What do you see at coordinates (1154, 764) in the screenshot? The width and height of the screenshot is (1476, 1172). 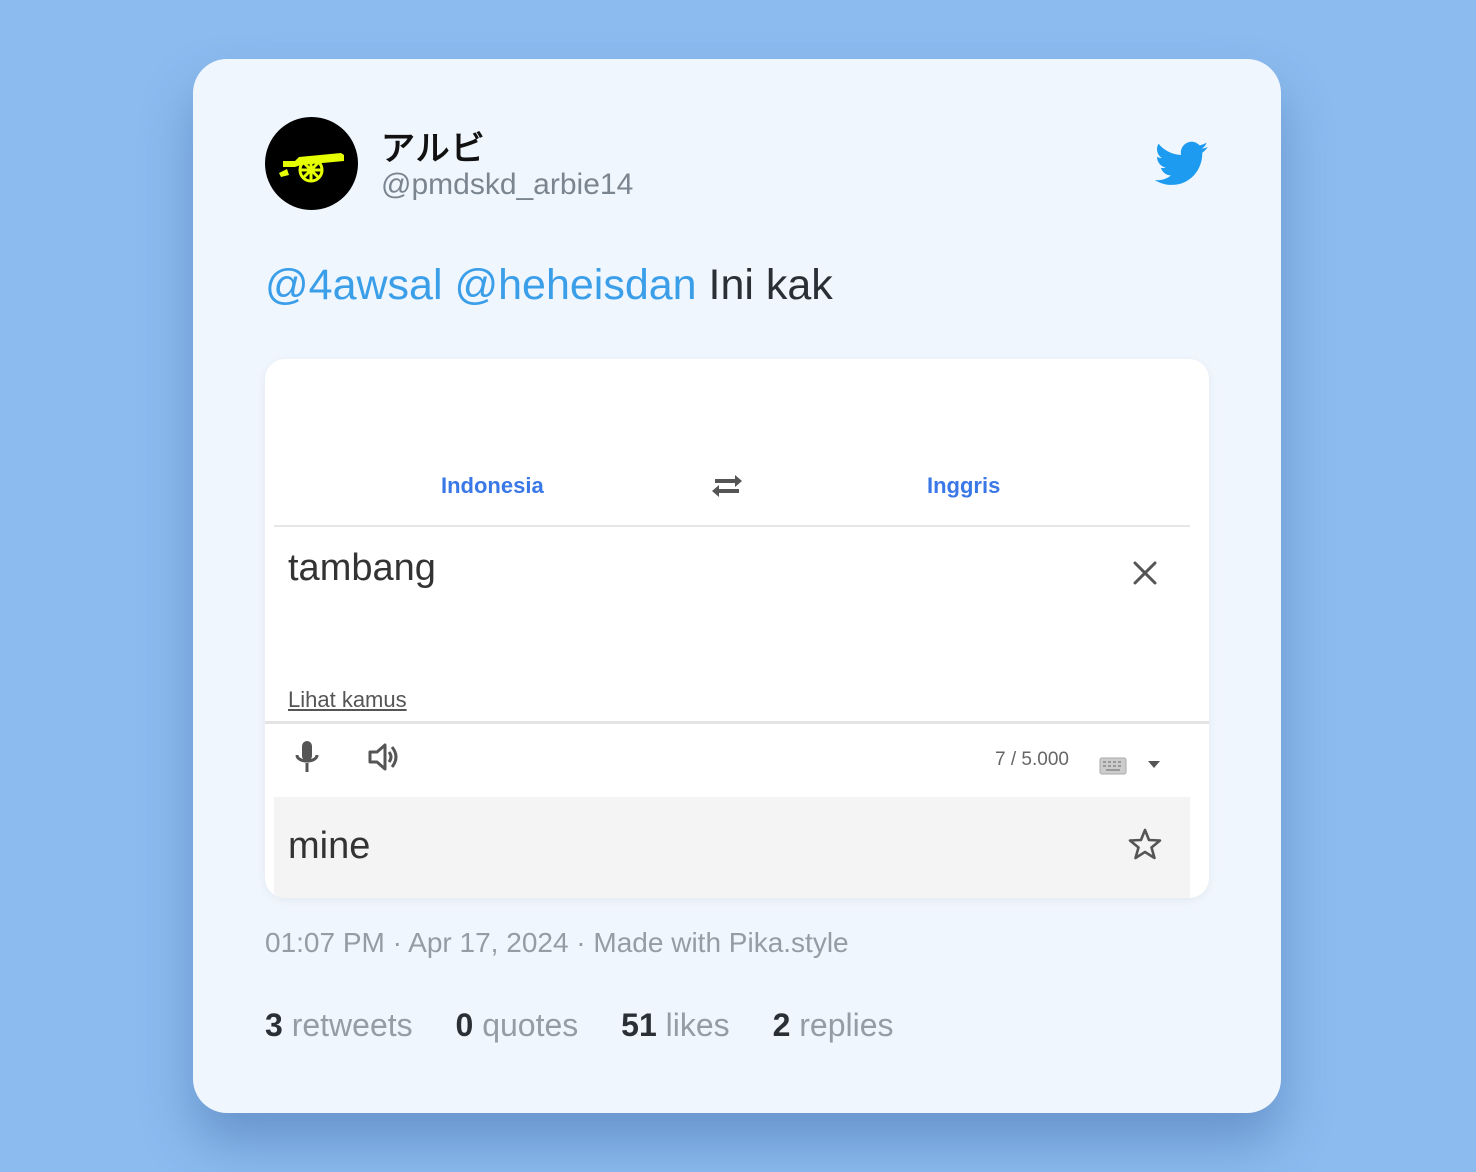 I see `chevron-down-icon` at bounding box center [1154, 764].